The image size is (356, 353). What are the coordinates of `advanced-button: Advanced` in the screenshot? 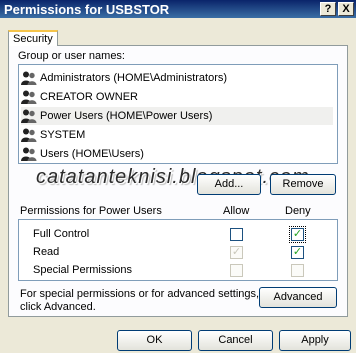 It's located at (298, 297).